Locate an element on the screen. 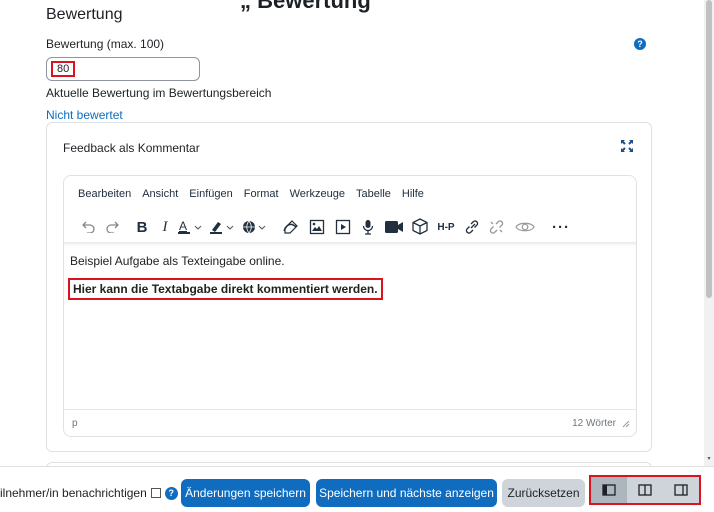 Image resolution: width=714 pixels, height=512 pixels. menu-view: Ansicht is located at coordinates (160, 194).